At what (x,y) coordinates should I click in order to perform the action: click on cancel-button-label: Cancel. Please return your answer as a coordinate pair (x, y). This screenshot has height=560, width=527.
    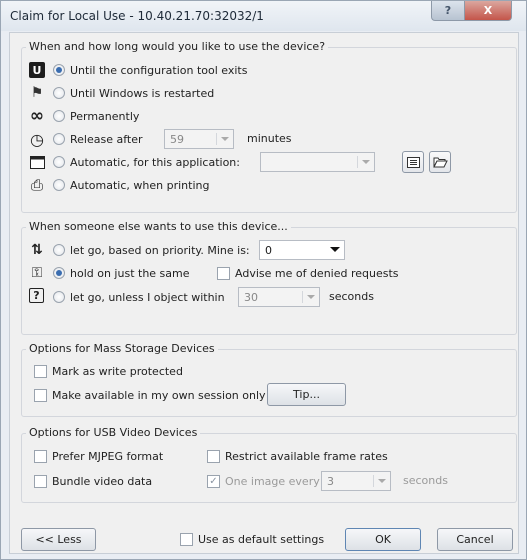
    Looking at the image, I should click on (475, 539).